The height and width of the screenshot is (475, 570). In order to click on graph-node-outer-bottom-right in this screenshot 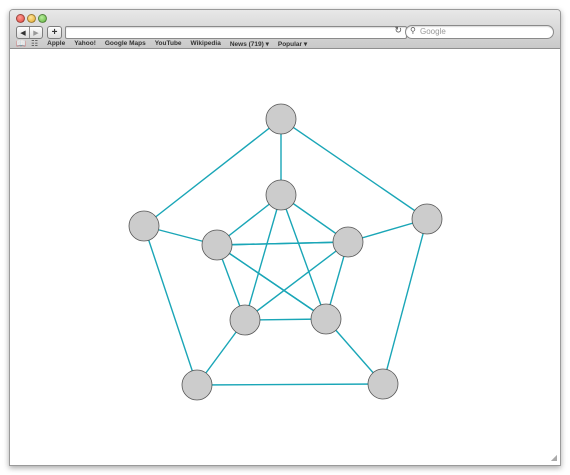, I will do `click(383, 384)`.